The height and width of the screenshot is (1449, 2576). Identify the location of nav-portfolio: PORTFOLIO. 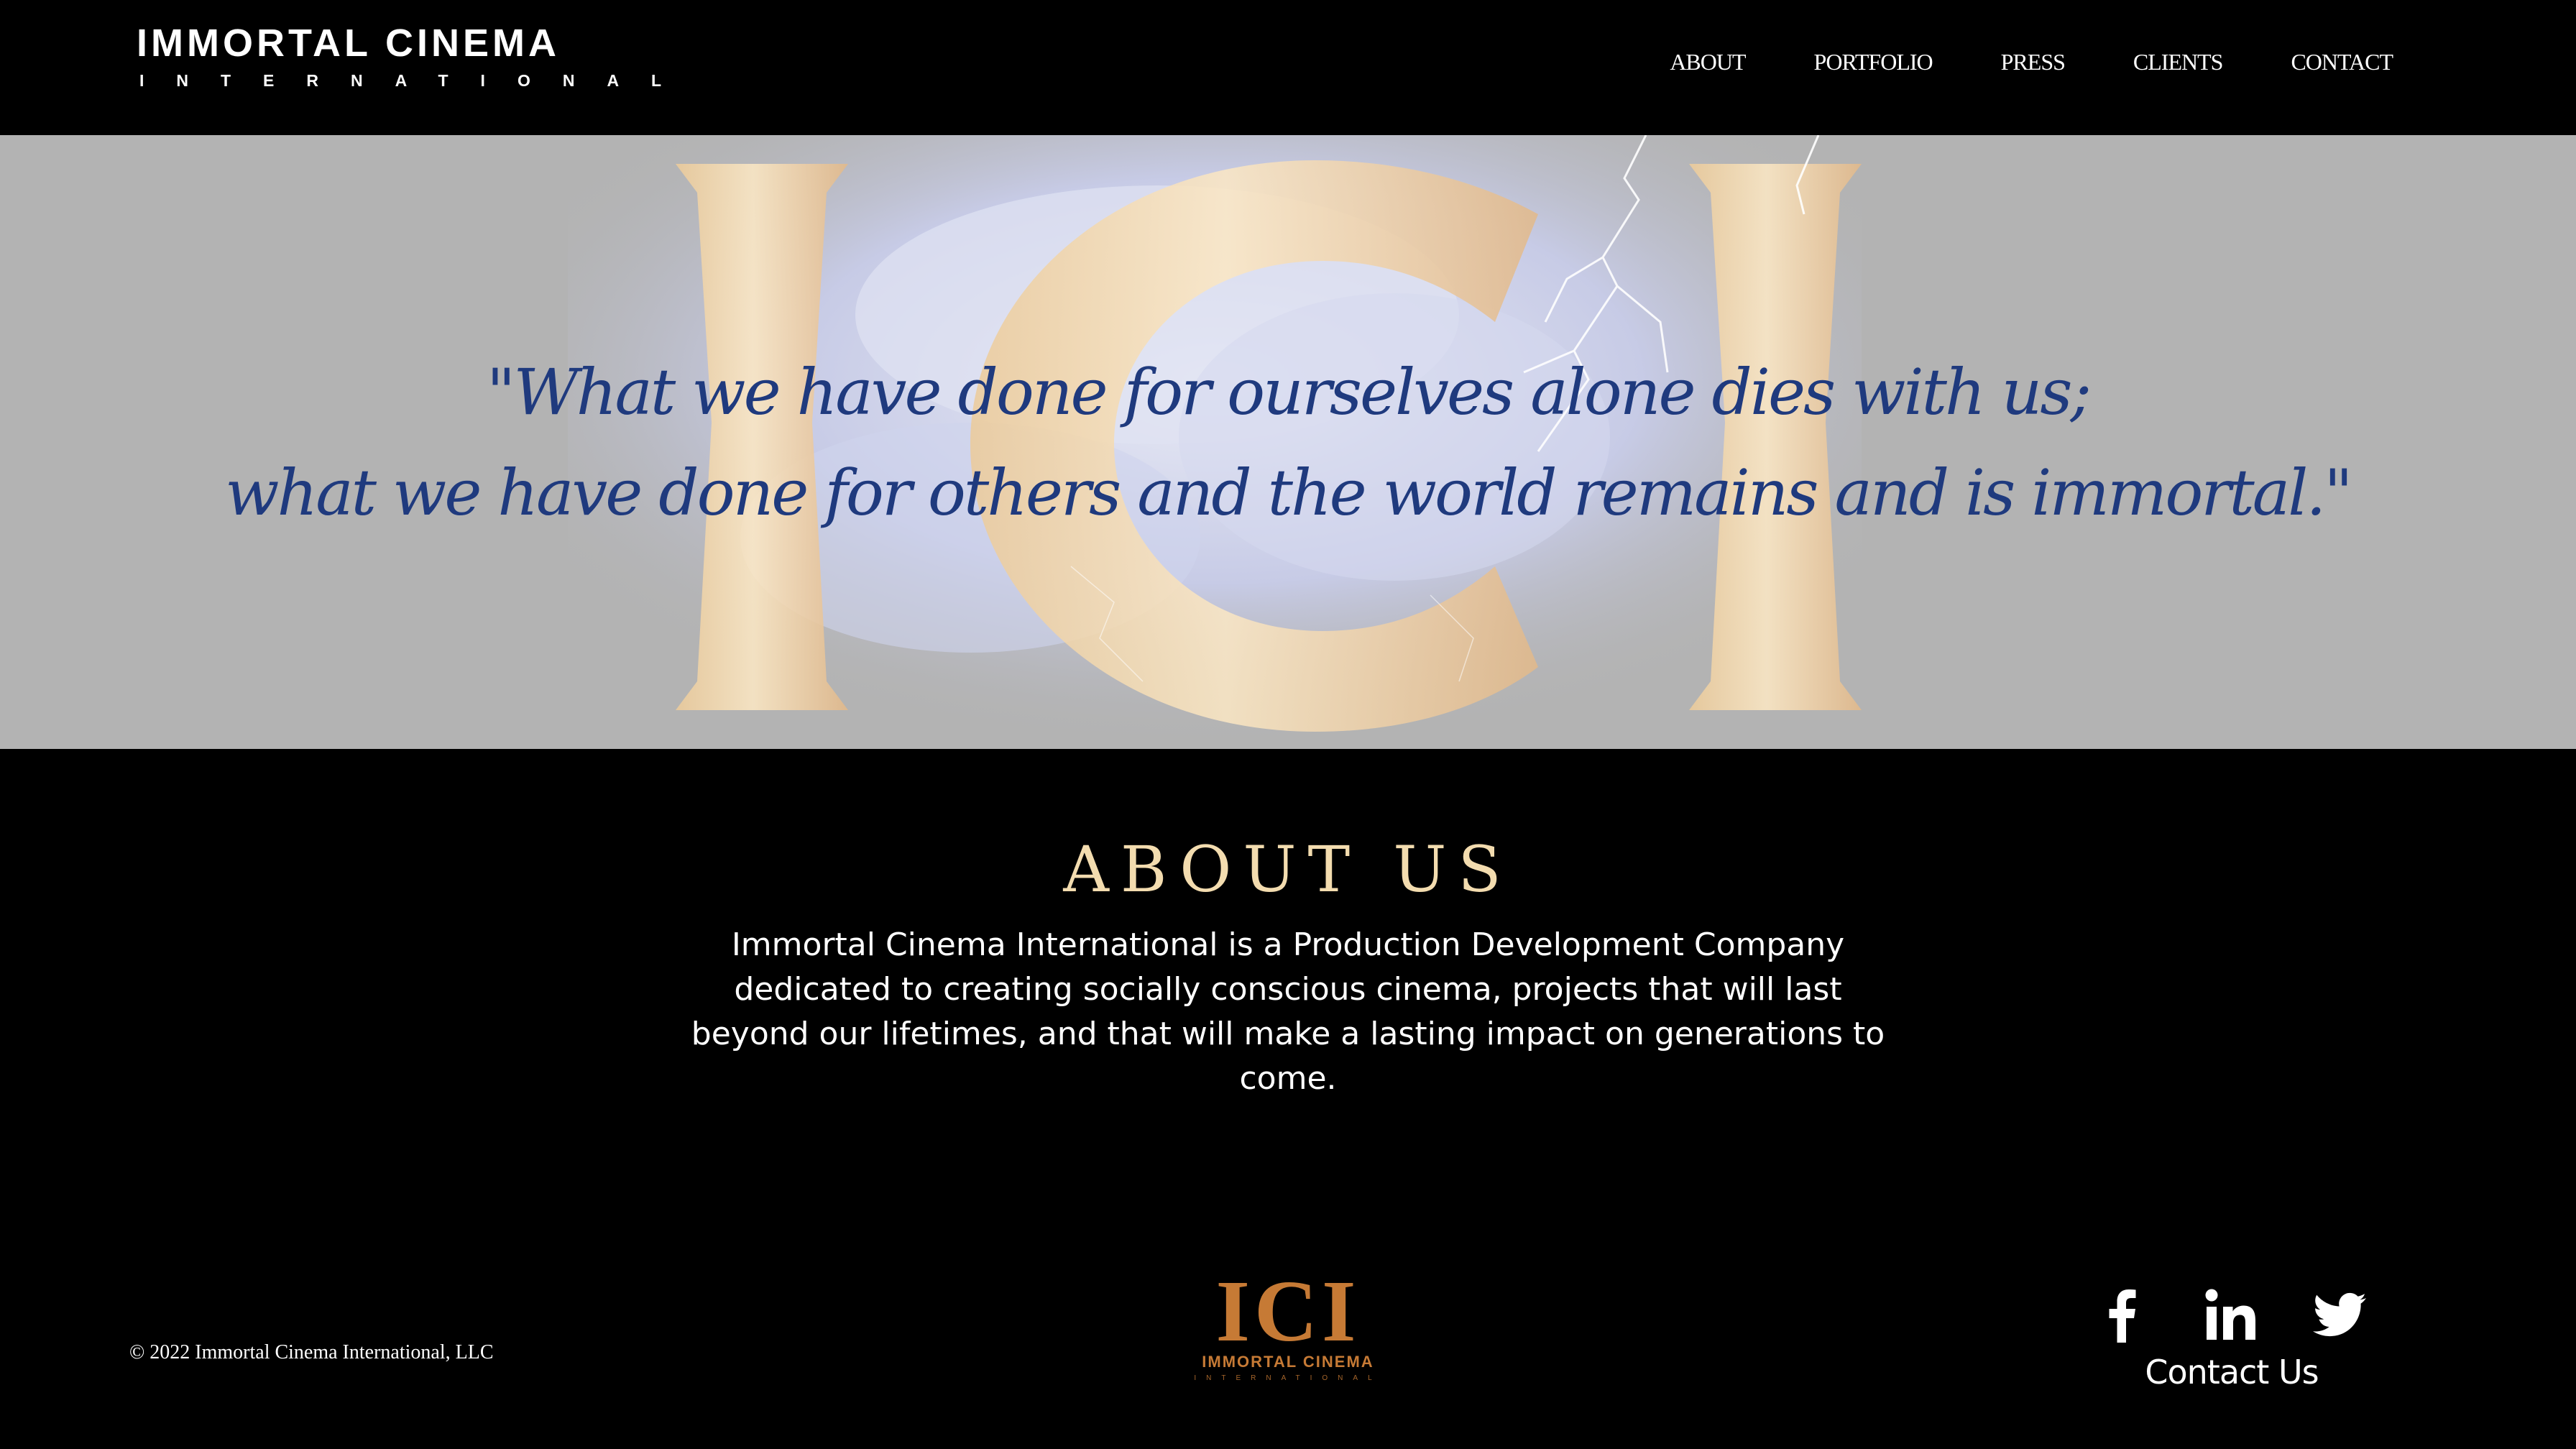
(1873, 62).